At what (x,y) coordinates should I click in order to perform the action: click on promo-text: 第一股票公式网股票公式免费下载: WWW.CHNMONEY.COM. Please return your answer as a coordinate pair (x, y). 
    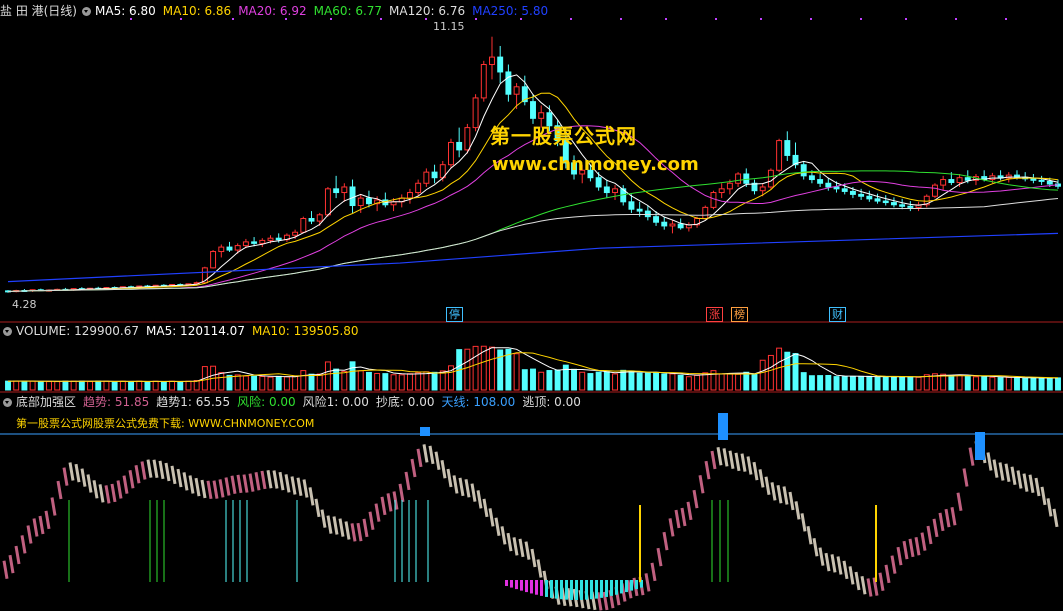
    Looking at the image, I should click on (165, 423).